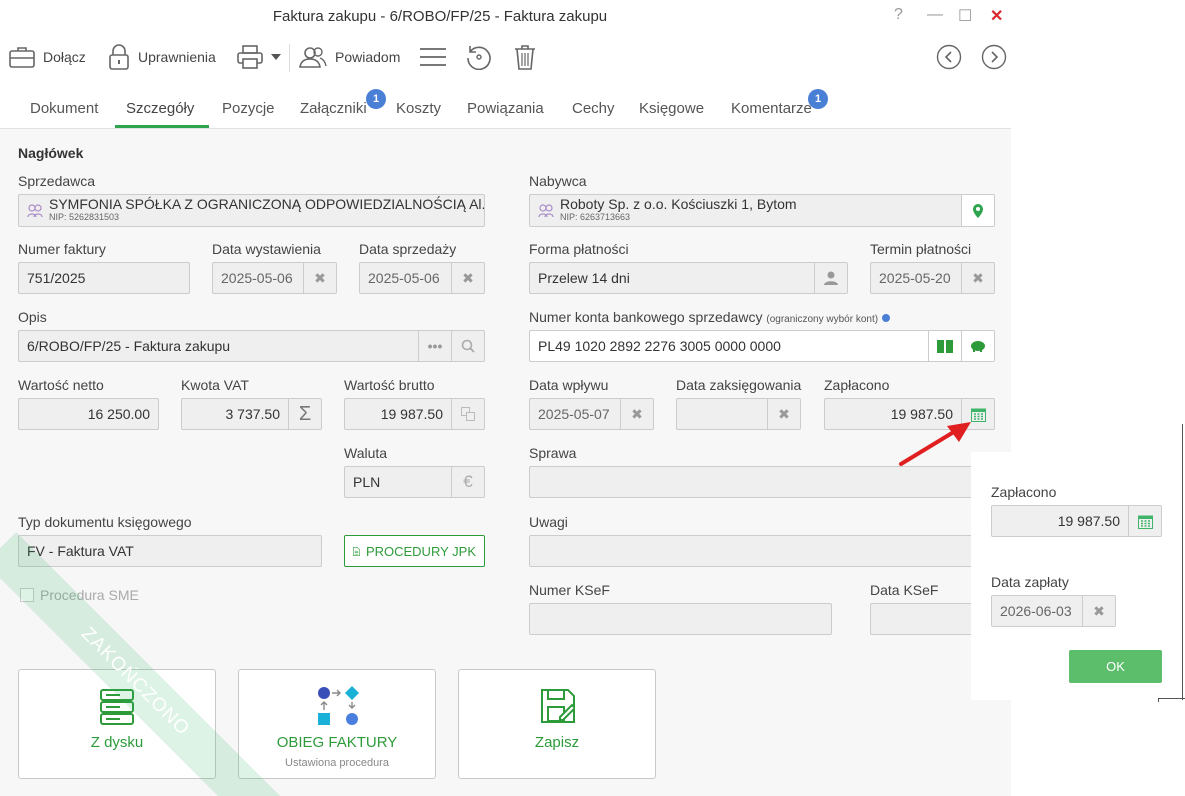 The width and height of the screenshot is (1185, 796). What do you see at coordinates (366, 453) in the screenshot?
I see `currency-label: Waluta` at bounding box center [366, 453].